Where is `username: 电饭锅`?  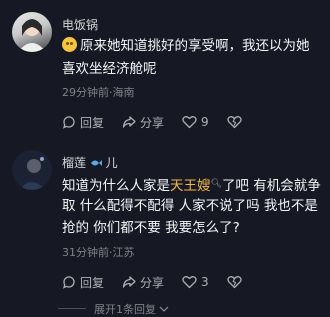 username: 电饭锅 is located at coordinates (80, 24).